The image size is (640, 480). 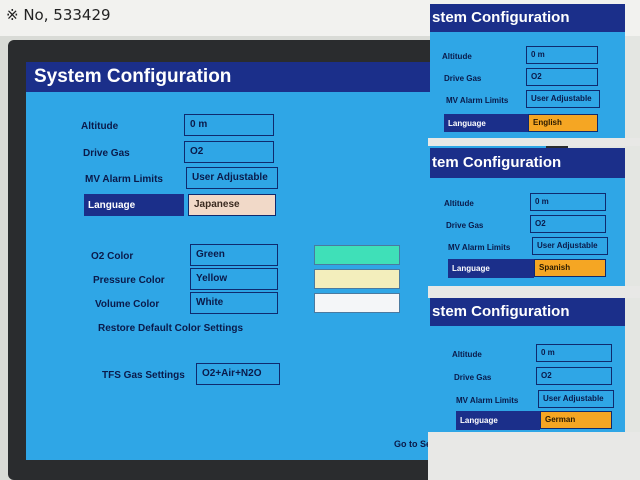 I want to click on lot-number-label: ※ No, 533429, so click(x=58, y=15).